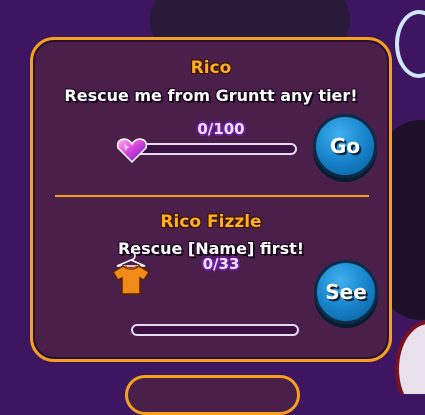 The image size is (425, 415). Describe the element at coordinates (211, 95) in the screenshot. I see `quest-description: Rescue me from Gruntt any tier!` at that location.